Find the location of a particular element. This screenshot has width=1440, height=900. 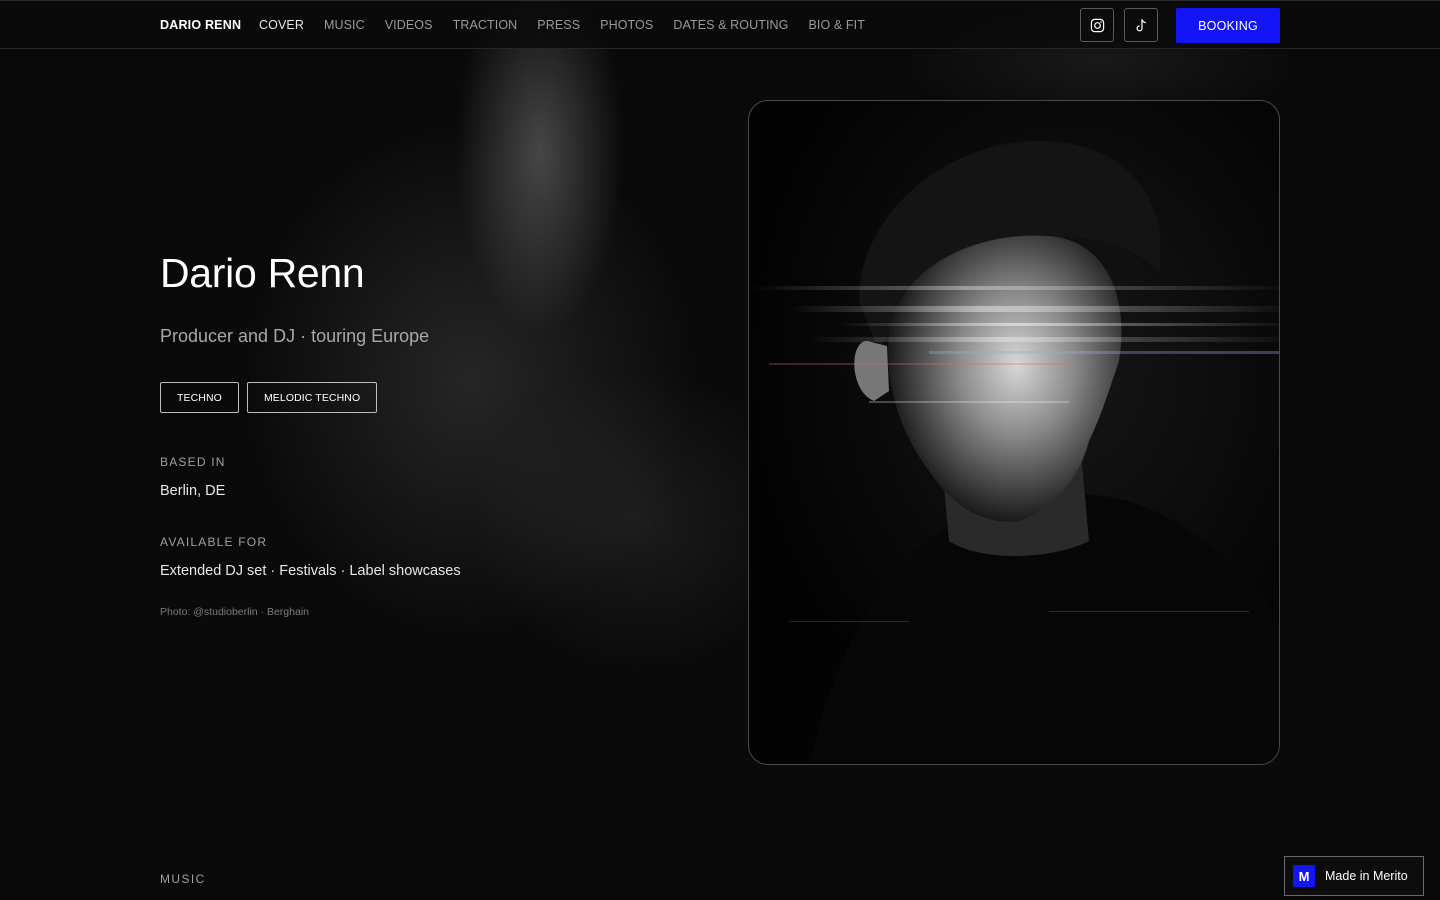

tiktok-button is located at coordinates (1141, 25).